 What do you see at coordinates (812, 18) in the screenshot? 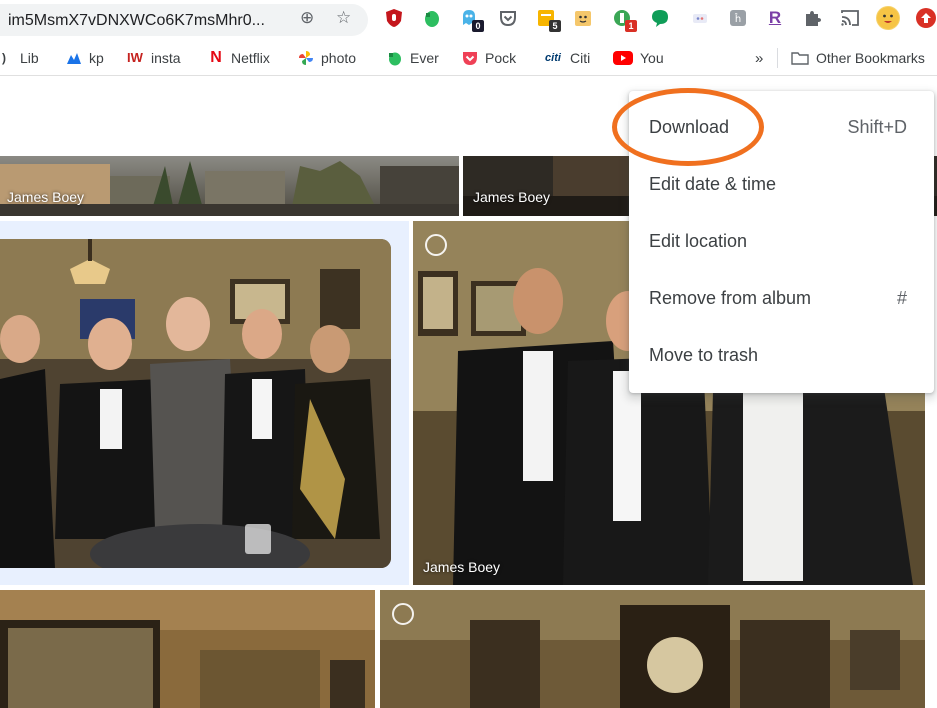
I see `puzzle-extensions-icon` at bounding box center [812, 18].